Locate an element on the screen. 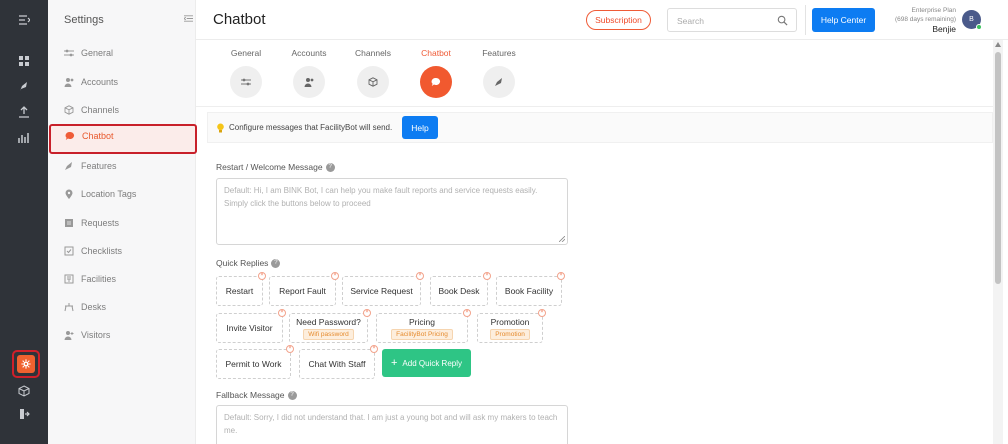 Image resolution: width=1008 pixels, height=444 pixels. quick-reply-label: Report Fault is located at coordinates (302, 291).